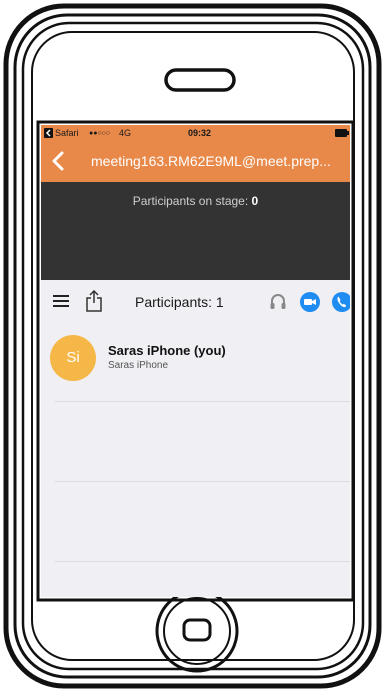  I want to click on share-icon, so click(94, 303).